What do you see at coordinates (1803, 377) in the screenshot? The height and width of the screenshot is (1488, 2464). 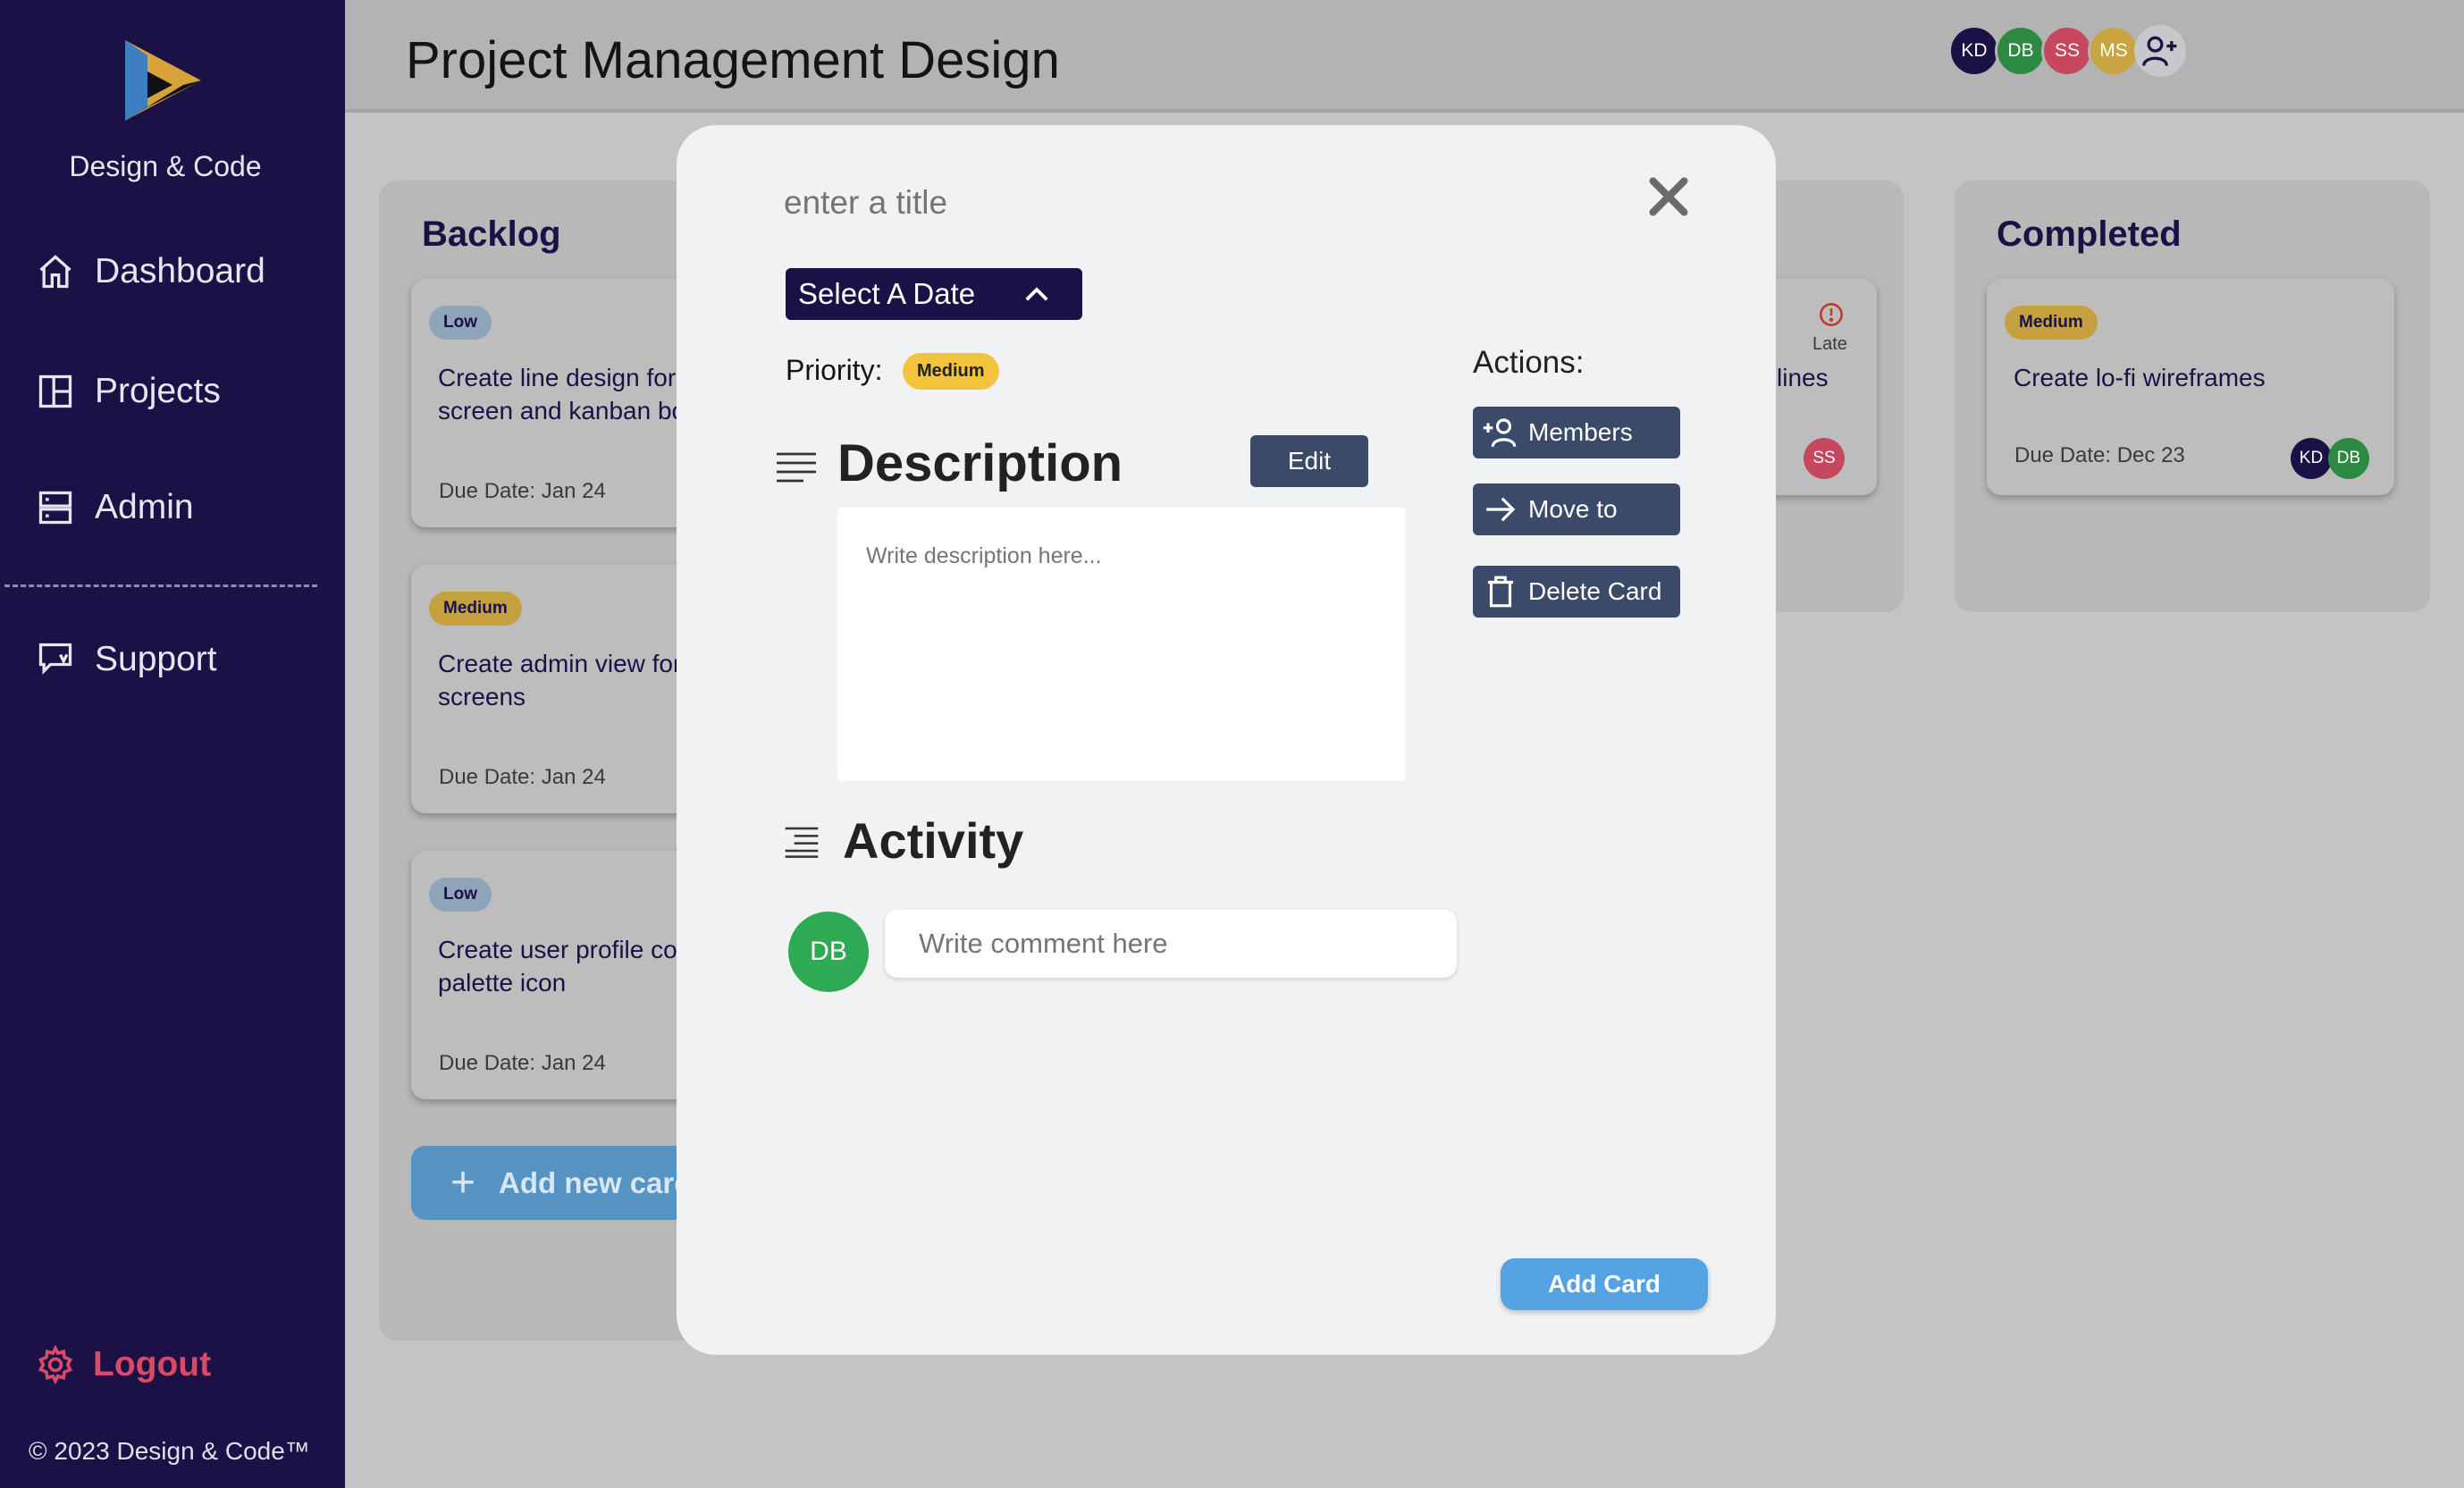 I see `card-title: lines` at bounding box center [1803, 377].